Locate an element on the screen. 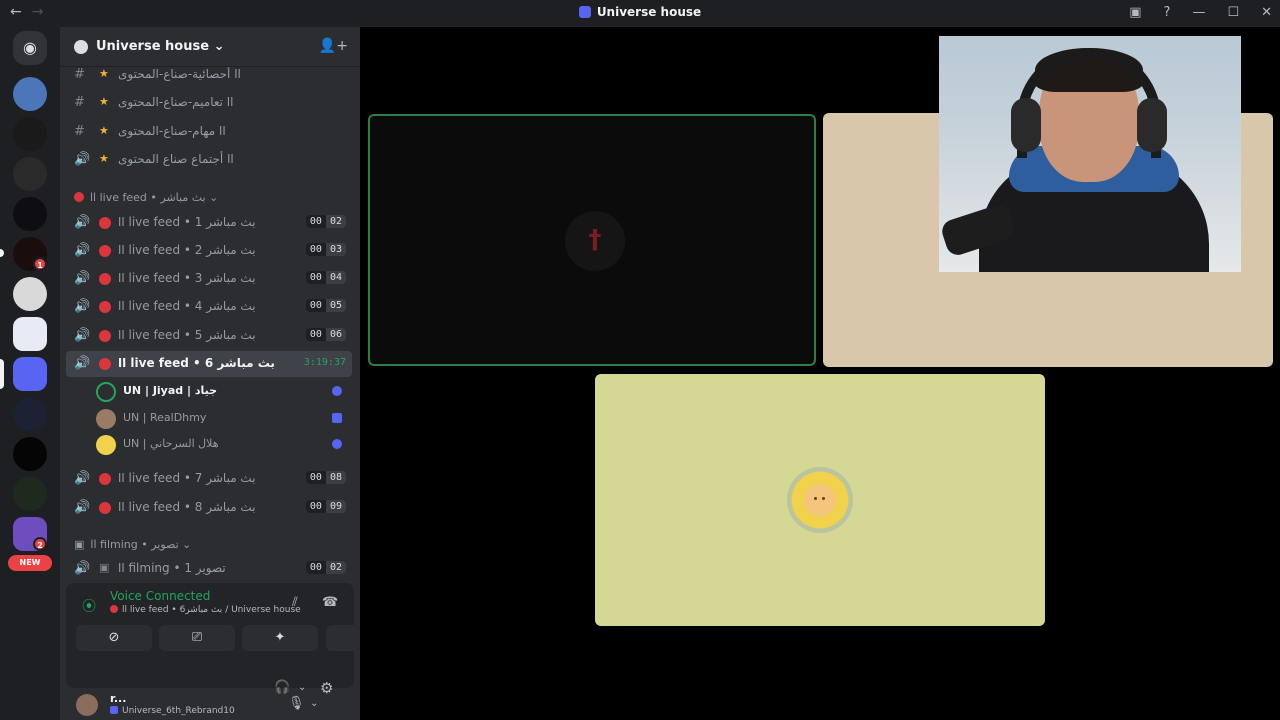 The height and width of the screenshot is (720, 1280). new-badge: NEW is located at coordinates (30, 563).